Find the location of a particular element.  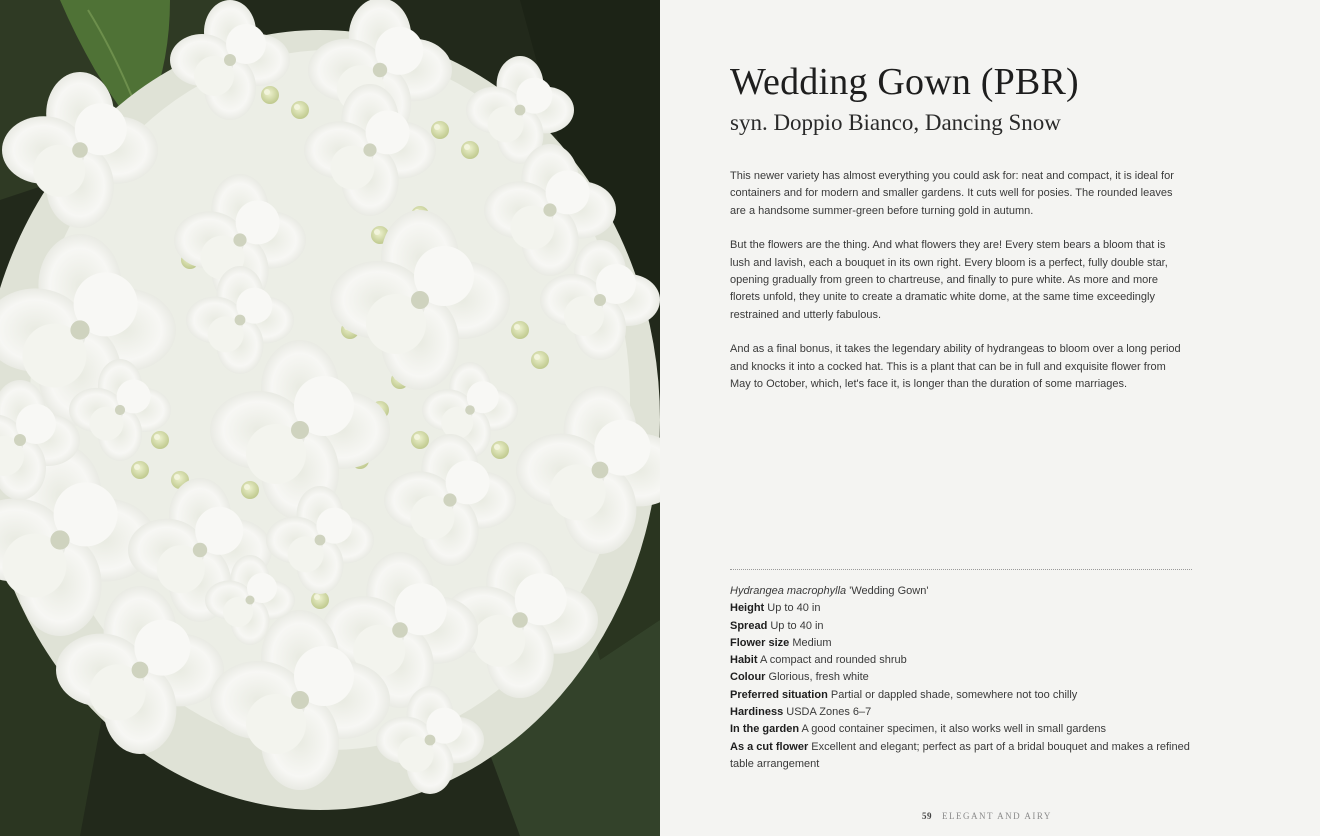

spec-label: In the garden is located at coordinates (765, 729).